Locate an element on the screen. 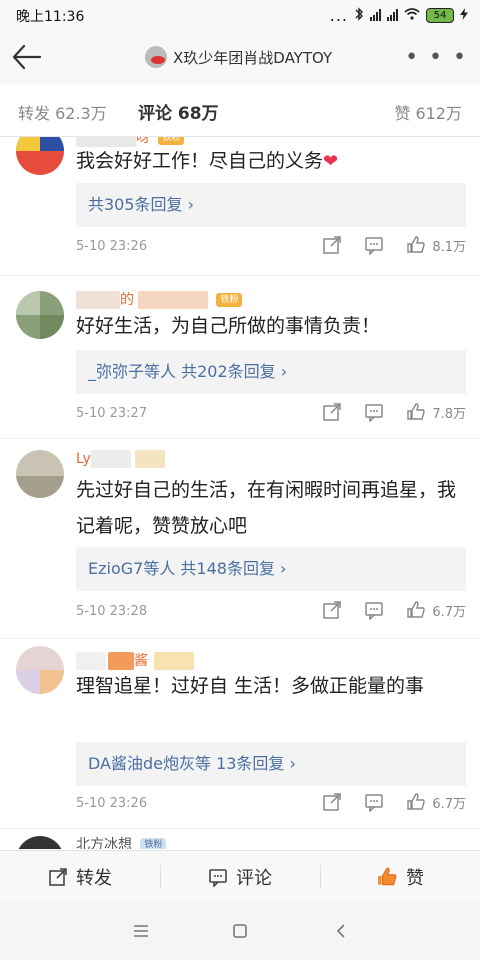 This screenshot has width=480, height=960. page-title: X玖少年团肖战DAYTOY is located at coordinates (253, 57).